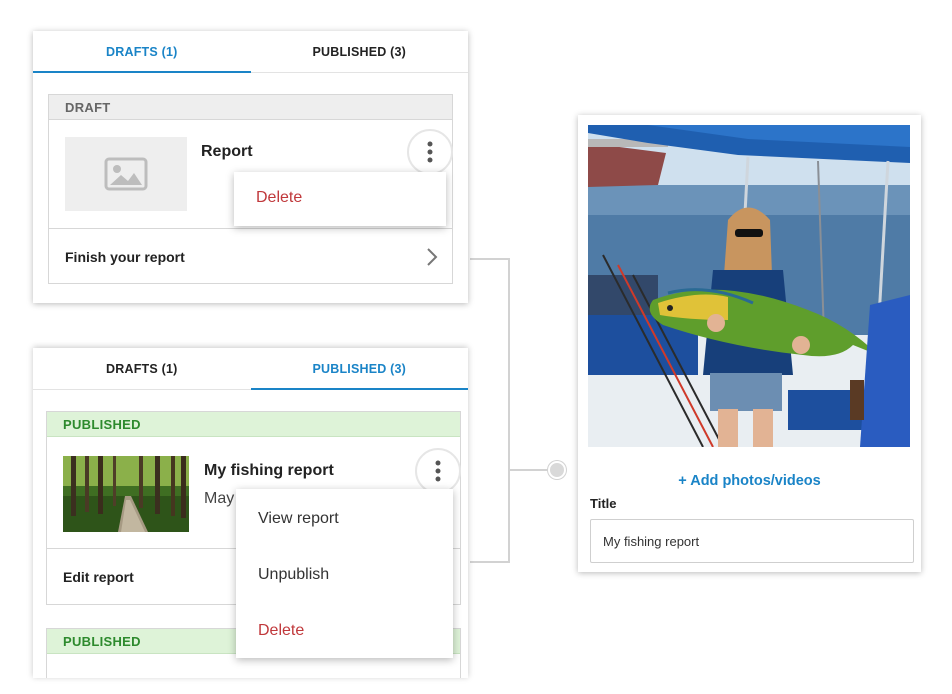 This screenshot has width=952, height=694. I want to click on forest-boardwalk-image, so click(126, 494).